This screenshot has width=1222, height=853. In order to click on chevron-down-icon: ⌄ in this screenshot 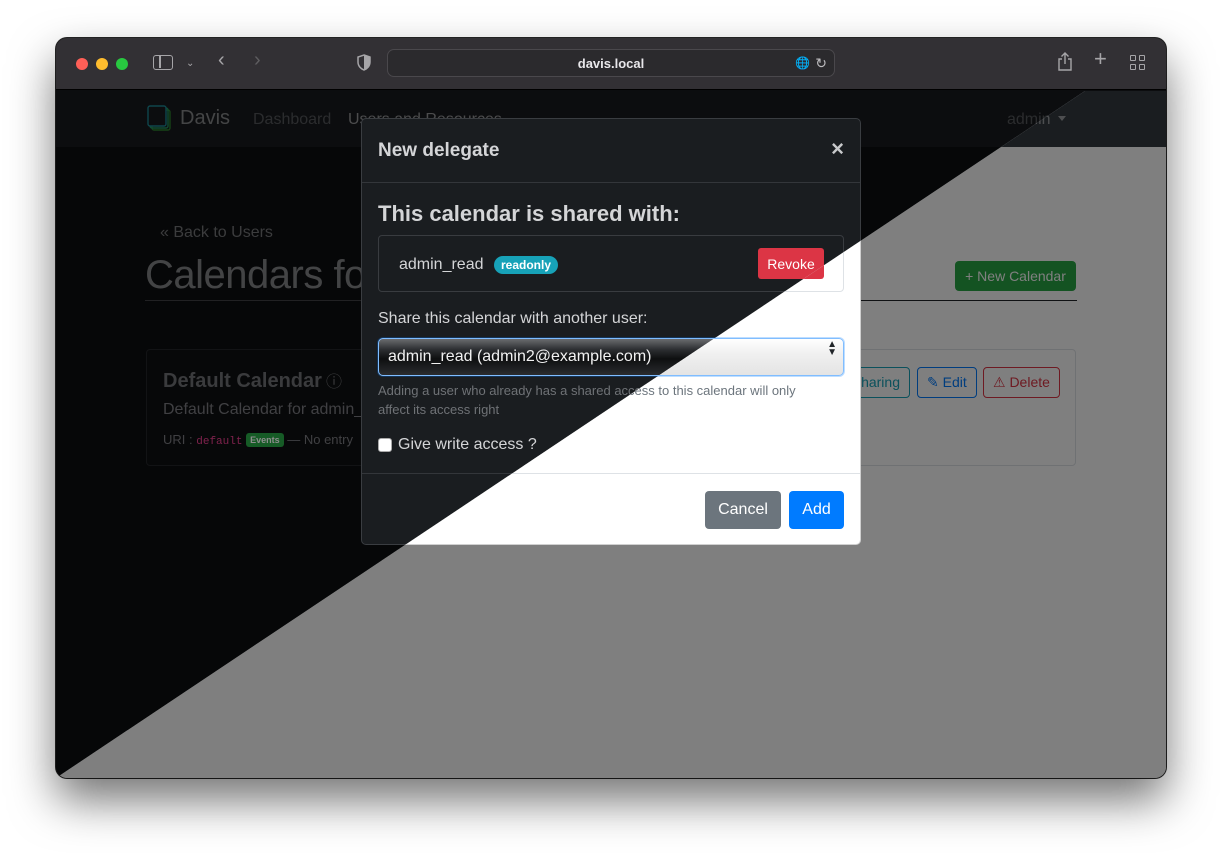, I will do `click(190, 64)`.